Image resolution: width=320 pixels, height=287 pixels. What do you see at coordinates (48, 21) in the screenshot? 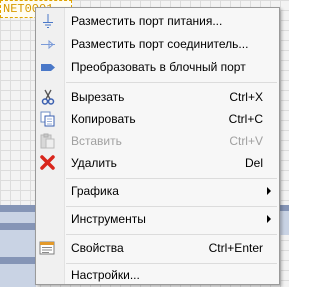
I see `power-port-icon` at bounding box center [48, 21].